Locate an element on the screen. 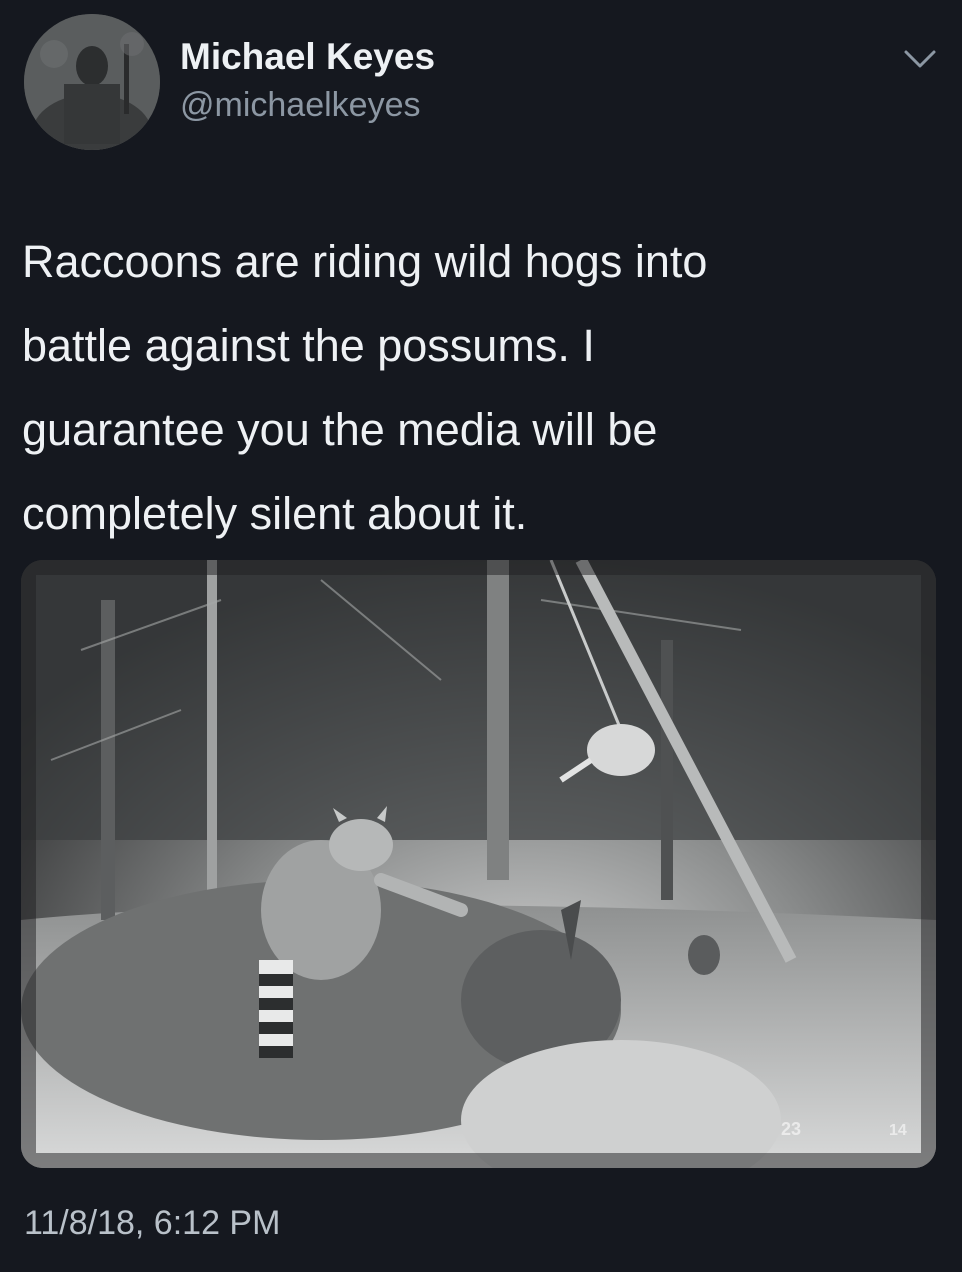 The image size is (962, 1272). user-handle: @michaelkeyes is located at coordinates (300, 105).